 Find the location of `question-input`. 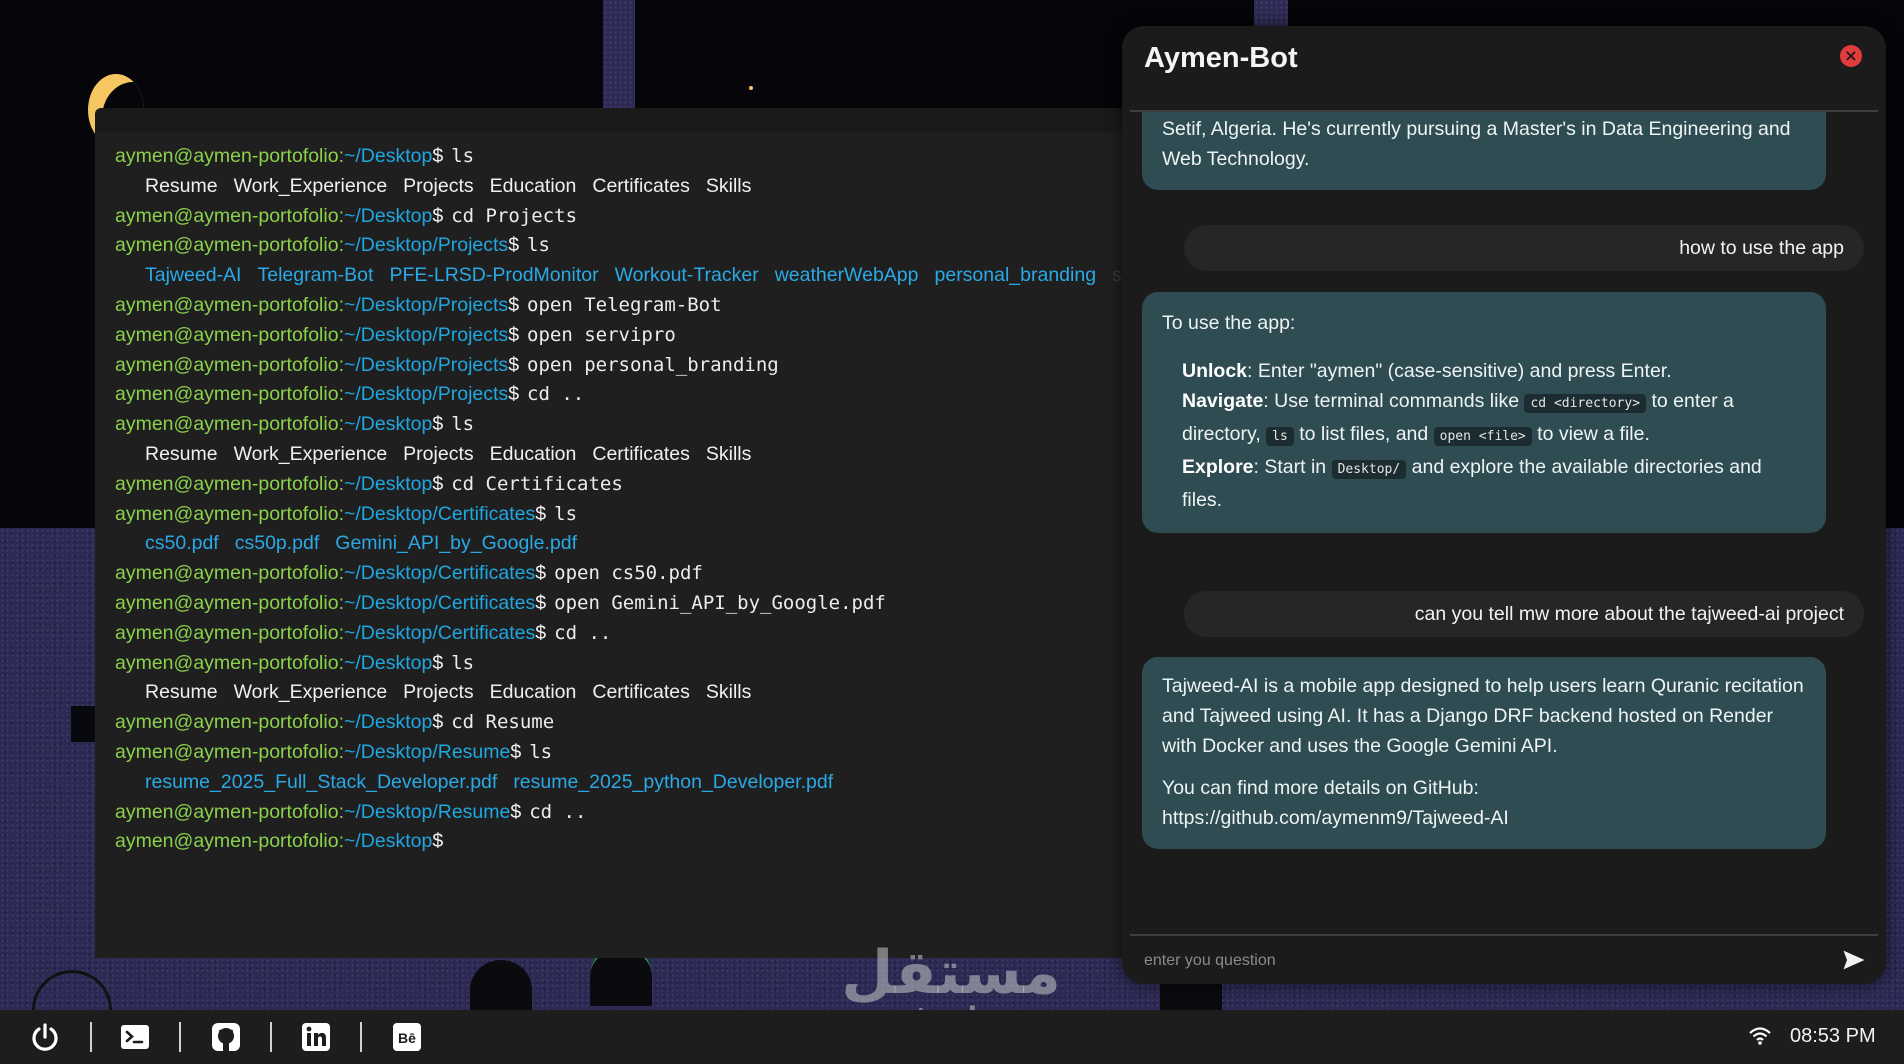

question-input is located at coordinates (1474, 961).